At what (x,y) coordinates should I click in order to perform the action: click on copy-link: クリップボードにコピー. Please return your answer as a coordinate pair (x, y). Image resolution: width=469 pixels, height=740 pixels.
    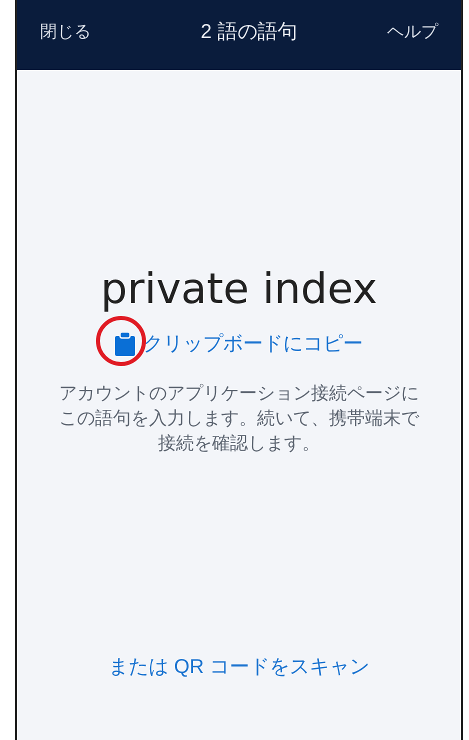
    Looking at the image, I should click on (253, 344).